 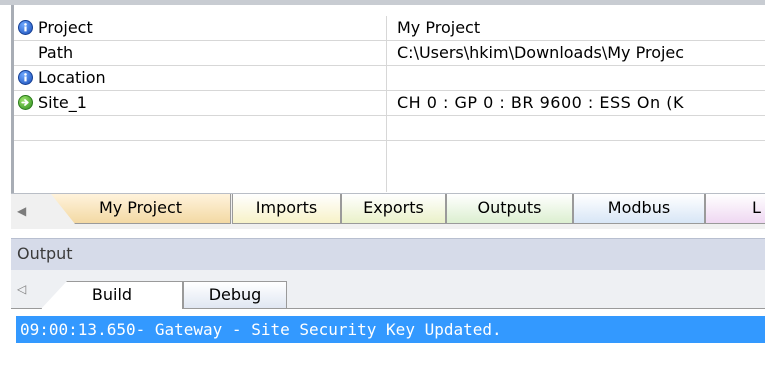 What do you see at coordinates (756, 207) in the screenshot?
I see `tab-label: L` at bounding box center [756, 207].